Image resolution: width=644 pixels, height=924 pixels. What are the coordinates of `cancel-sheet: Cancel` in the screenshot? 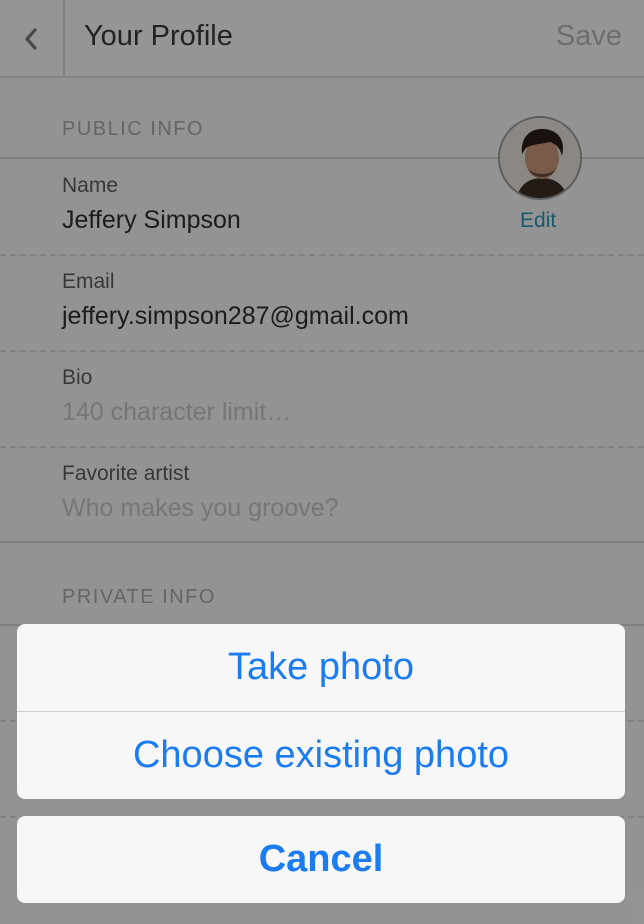 It's located at (321, 859).